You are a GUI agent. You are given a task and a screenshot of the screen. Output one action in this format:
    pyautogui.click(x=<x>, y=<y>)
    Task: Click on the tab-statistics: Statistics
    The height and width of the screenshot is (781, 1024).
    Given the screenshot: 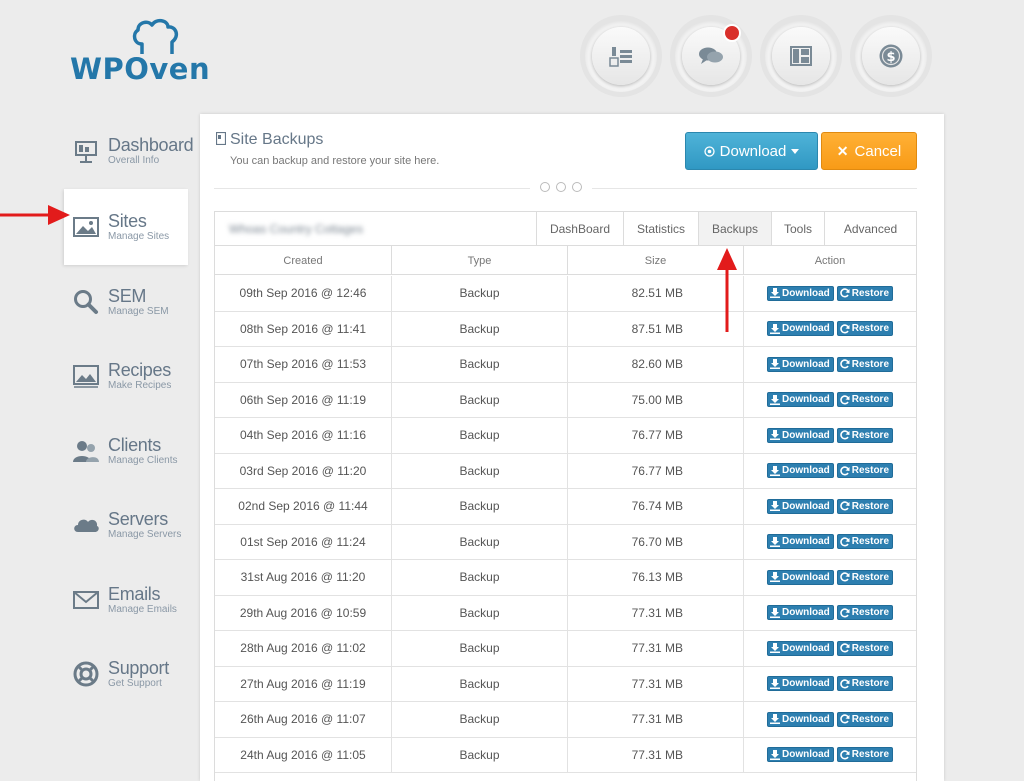 What is the action you would take?
    pyautogui.click(x=660, y=228)
    